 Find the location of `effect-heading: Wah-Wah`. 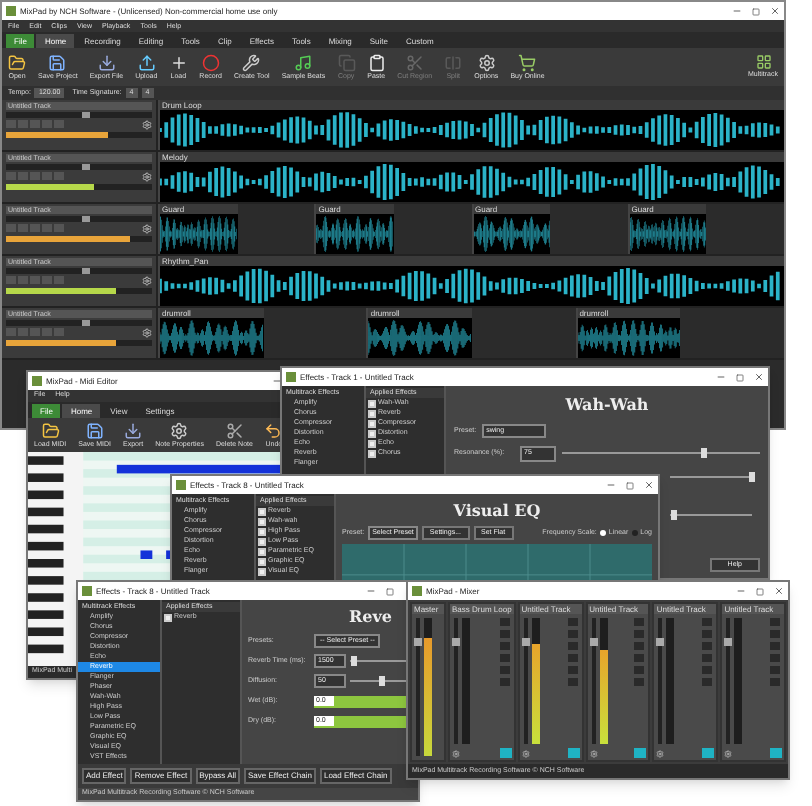

effect-heading: Wah-Wah is located at coordinates (607, 404).